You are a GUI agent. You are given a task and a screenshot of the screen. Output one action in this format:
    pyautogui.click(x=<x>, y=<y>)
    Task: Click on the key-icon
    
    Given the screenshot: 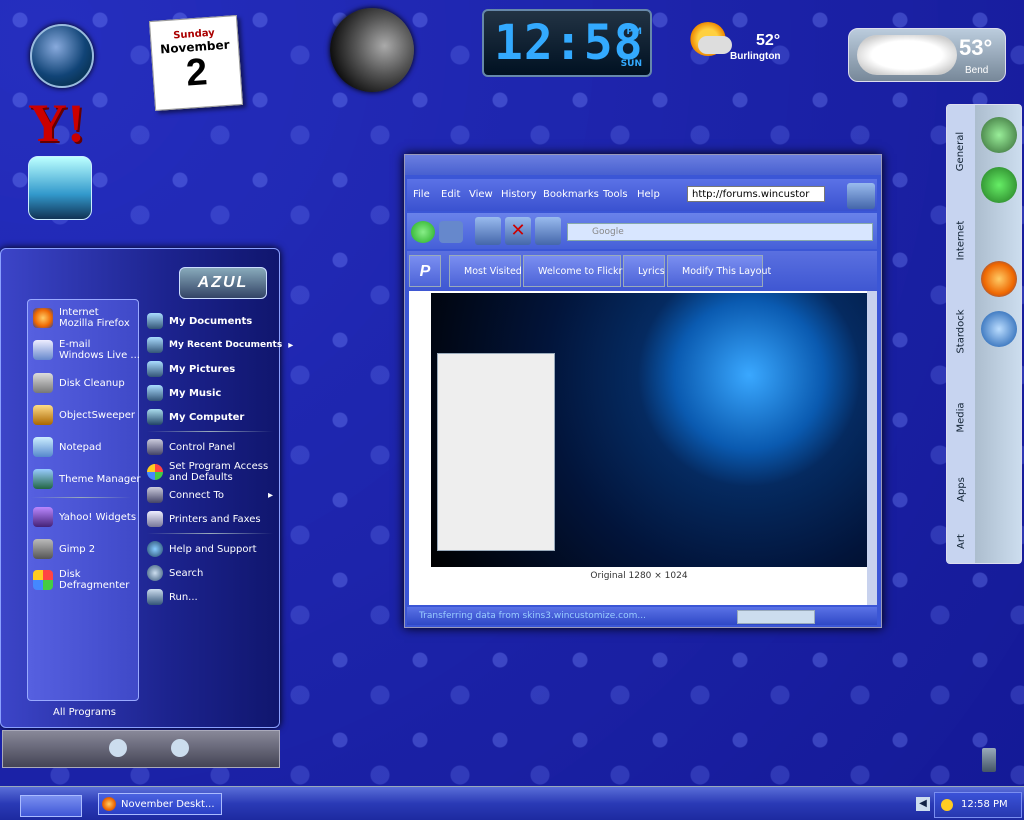 What is the action you would take?
    pyautogui.click(x=118, y=748)
    